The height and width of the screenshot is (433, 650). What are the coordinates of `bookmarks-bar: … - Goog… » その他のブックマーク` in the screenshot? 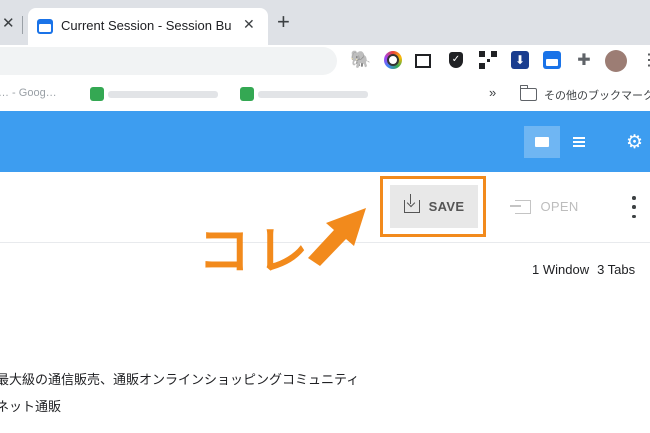 It's located at (325, 95).